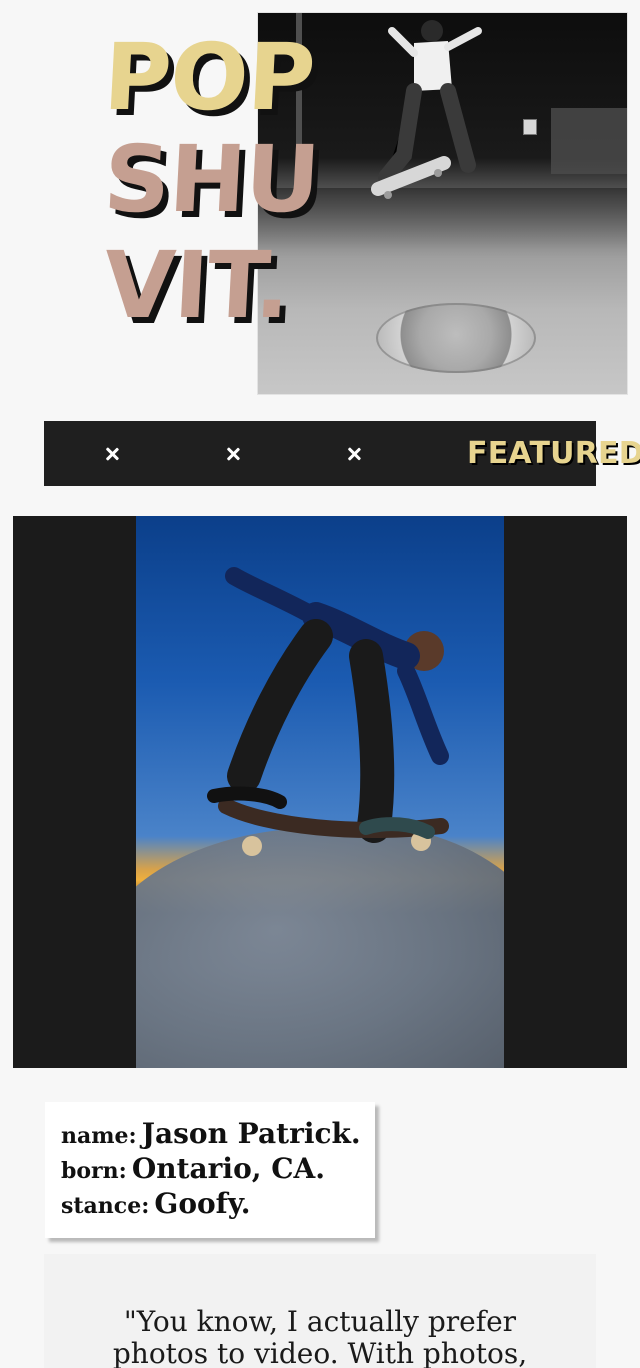  What do you see at coordinates (211, 179) in the screenshot?
I see `hero-title-line-2: SHU` at bounding box center [211, 179].